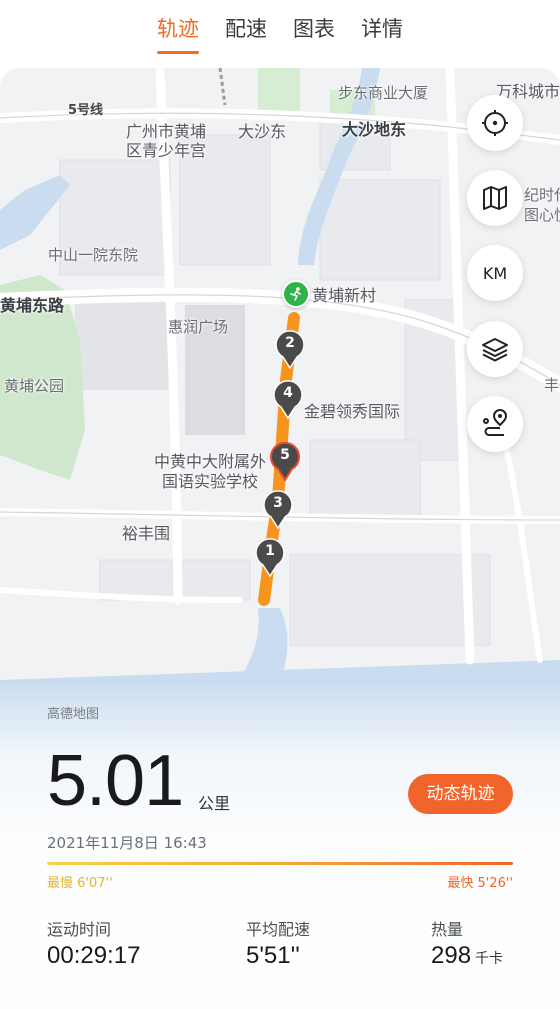  What do you see at coordinates (79, 929) in the screenshot?
I see `stat-label-duration: 运动时间` at bounding box center [79, 929].